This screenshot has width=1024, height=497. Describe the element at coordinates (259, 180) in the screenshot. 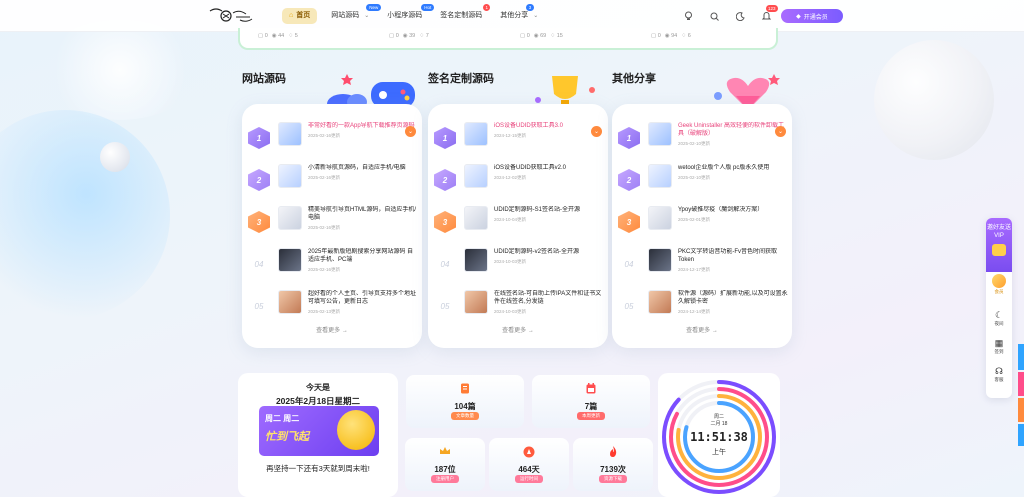

I see `rank-badge: 2` at that location.